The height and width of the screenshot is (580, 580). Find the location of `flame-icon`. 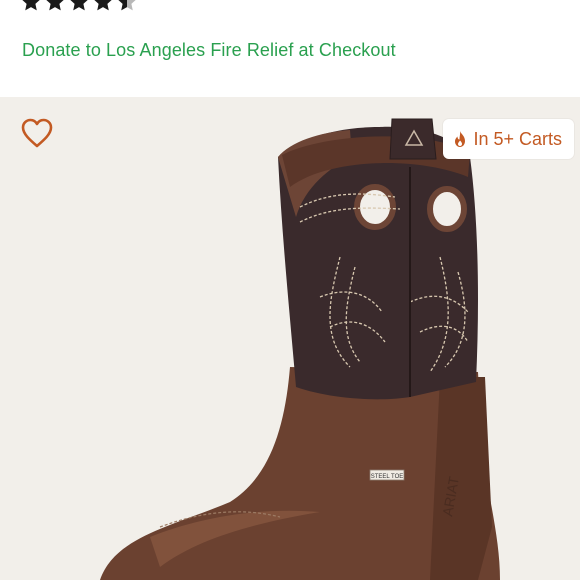

flame-icon is located at coordinates (460, 139).